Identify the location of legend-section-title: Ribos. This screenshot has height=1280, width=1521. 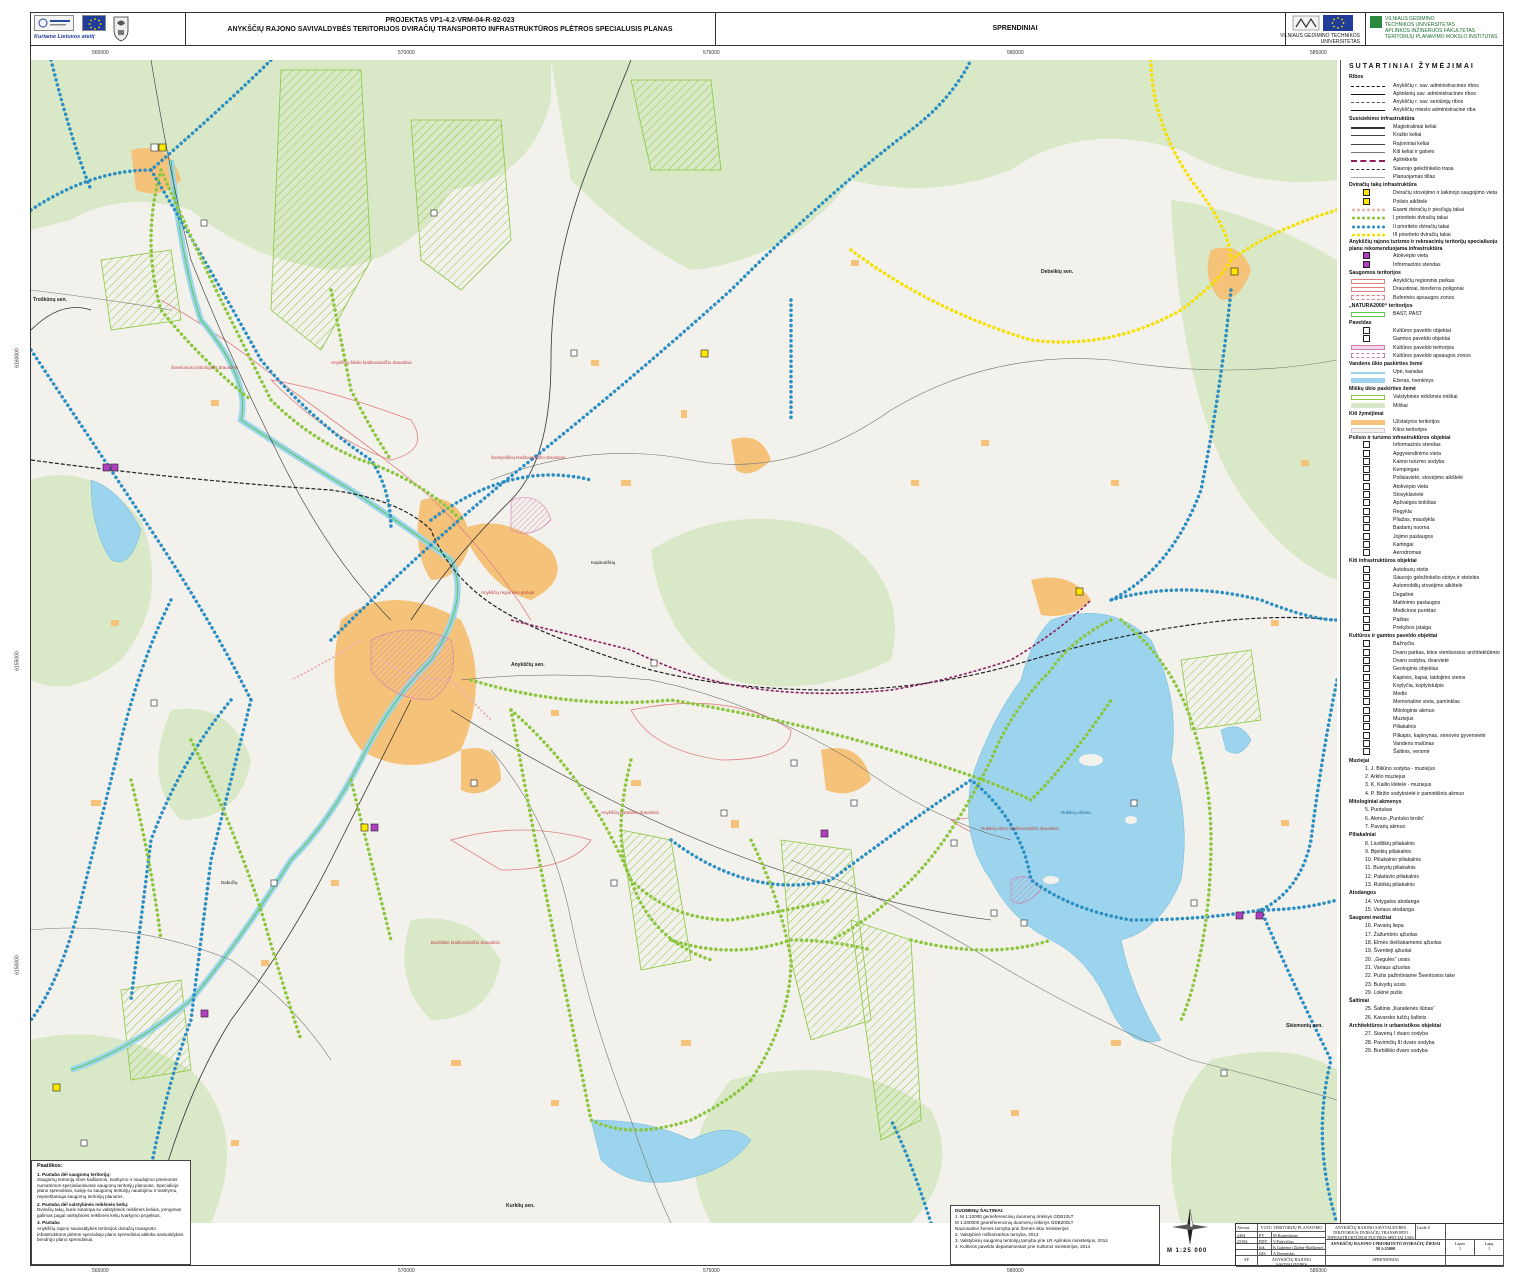
(1356, 77).